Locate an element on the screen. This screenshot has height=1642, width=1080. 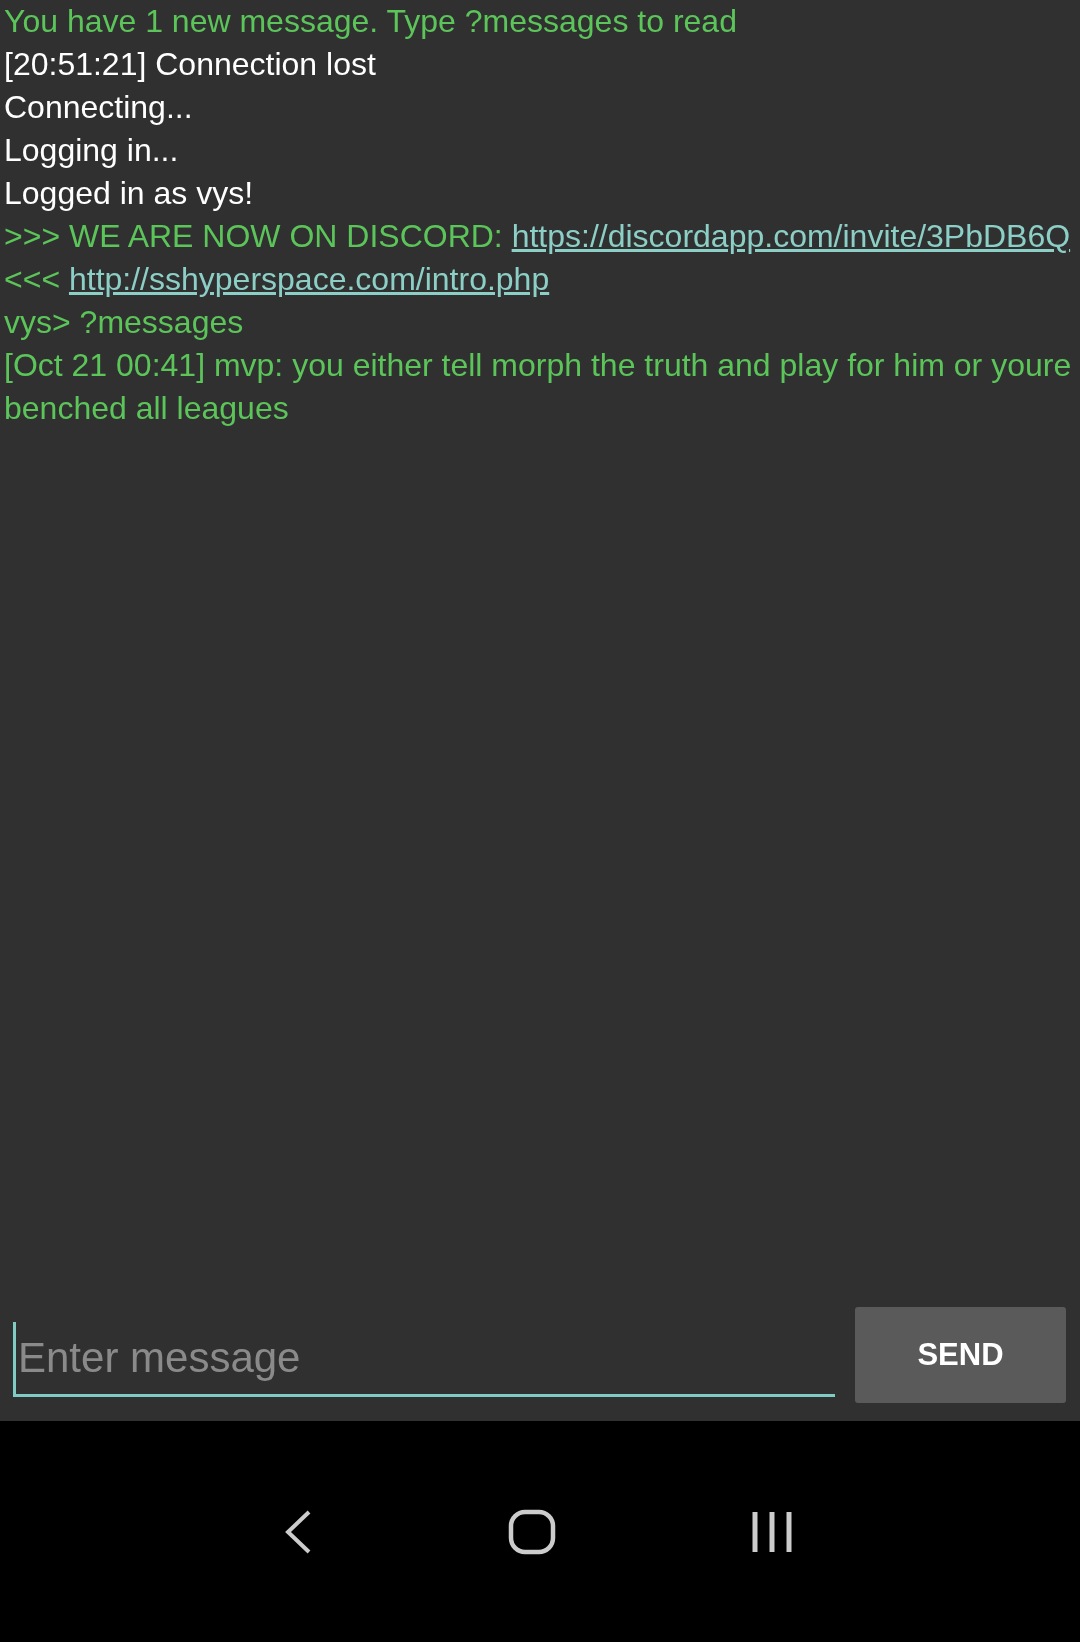
message-input-field: Enter message is located at coordinates (424, 1359).